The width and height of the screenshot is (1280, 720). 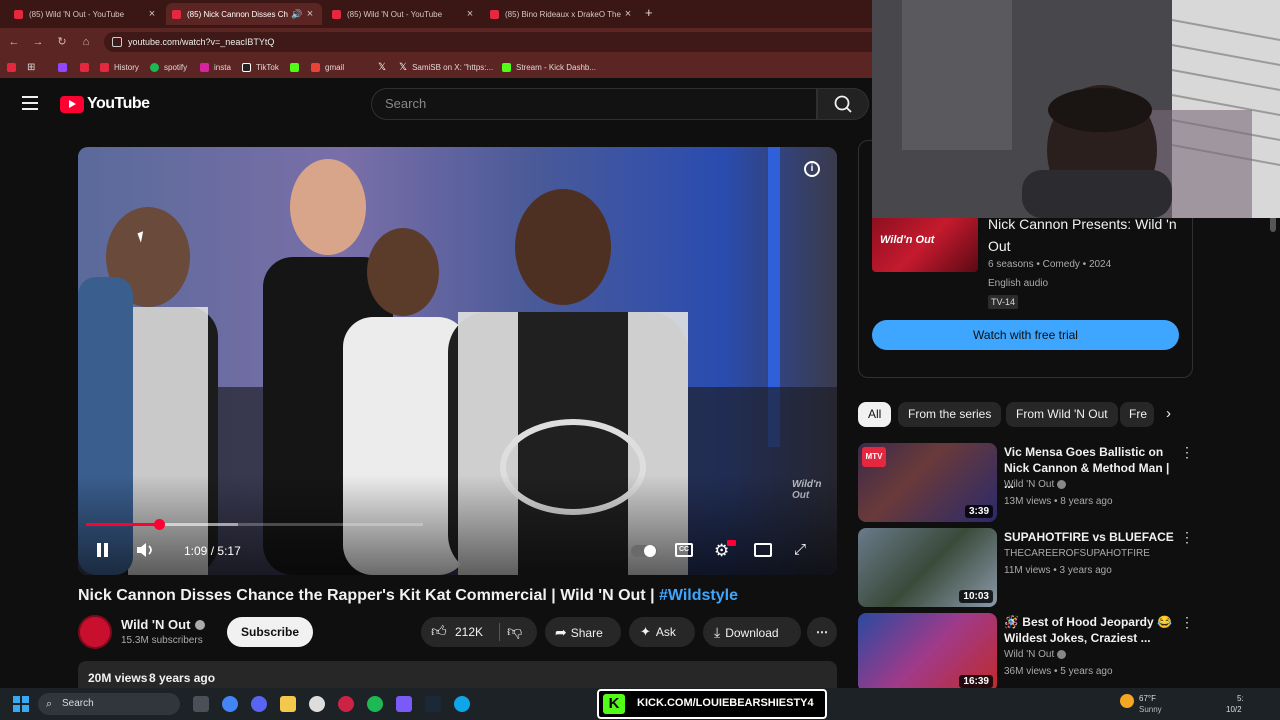 I want to click on download-button: ⤓ Download, so click(x=752, y=632).